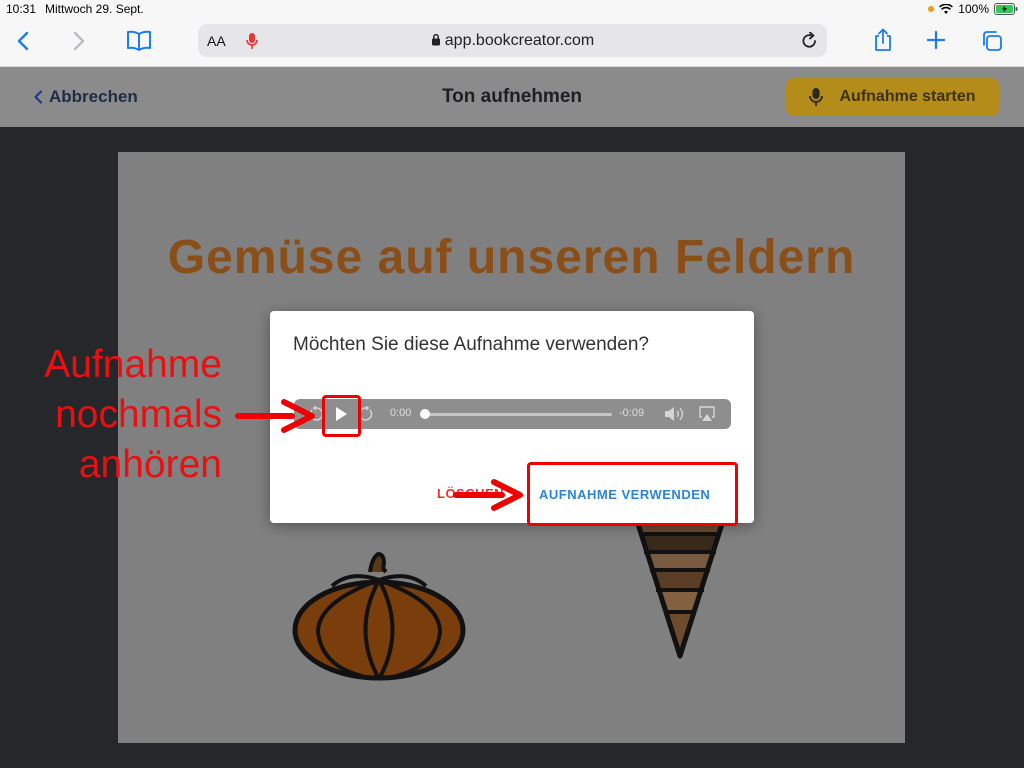  Describe the element at coordinates (675, 414) in the screenshot. I see `volume-icon` at that location.